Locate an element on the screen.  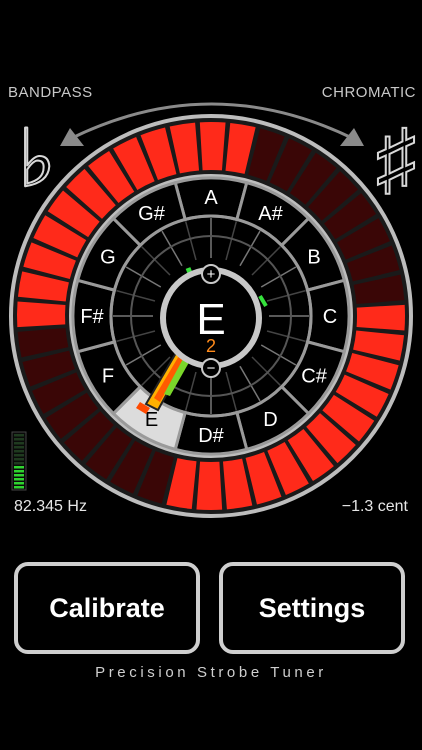
sharp-icon: ♯ is located at coordinates (396, 158).